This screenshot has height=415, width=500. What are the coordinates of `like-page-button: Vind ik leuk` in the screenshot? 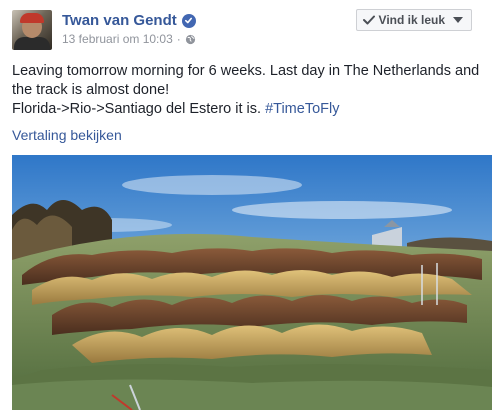 It's located at (413, 20).